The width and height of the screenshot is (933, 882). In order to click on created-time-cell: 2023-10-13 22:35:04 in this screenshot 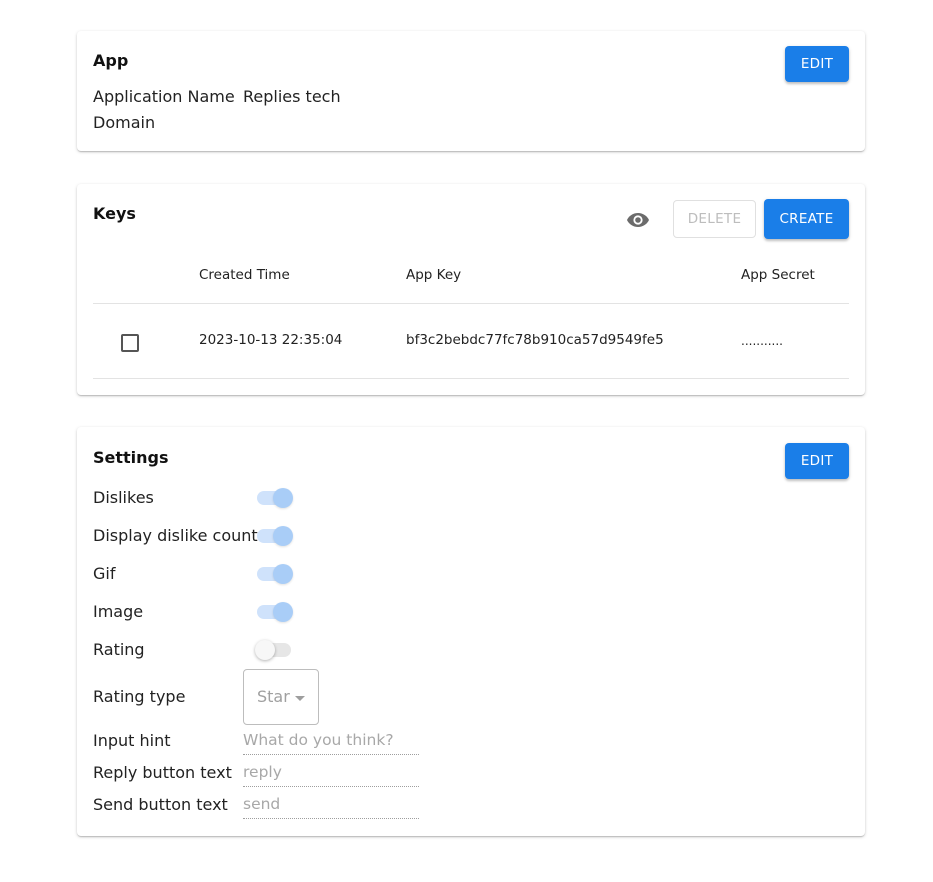, I will do `click(271, 340)`.